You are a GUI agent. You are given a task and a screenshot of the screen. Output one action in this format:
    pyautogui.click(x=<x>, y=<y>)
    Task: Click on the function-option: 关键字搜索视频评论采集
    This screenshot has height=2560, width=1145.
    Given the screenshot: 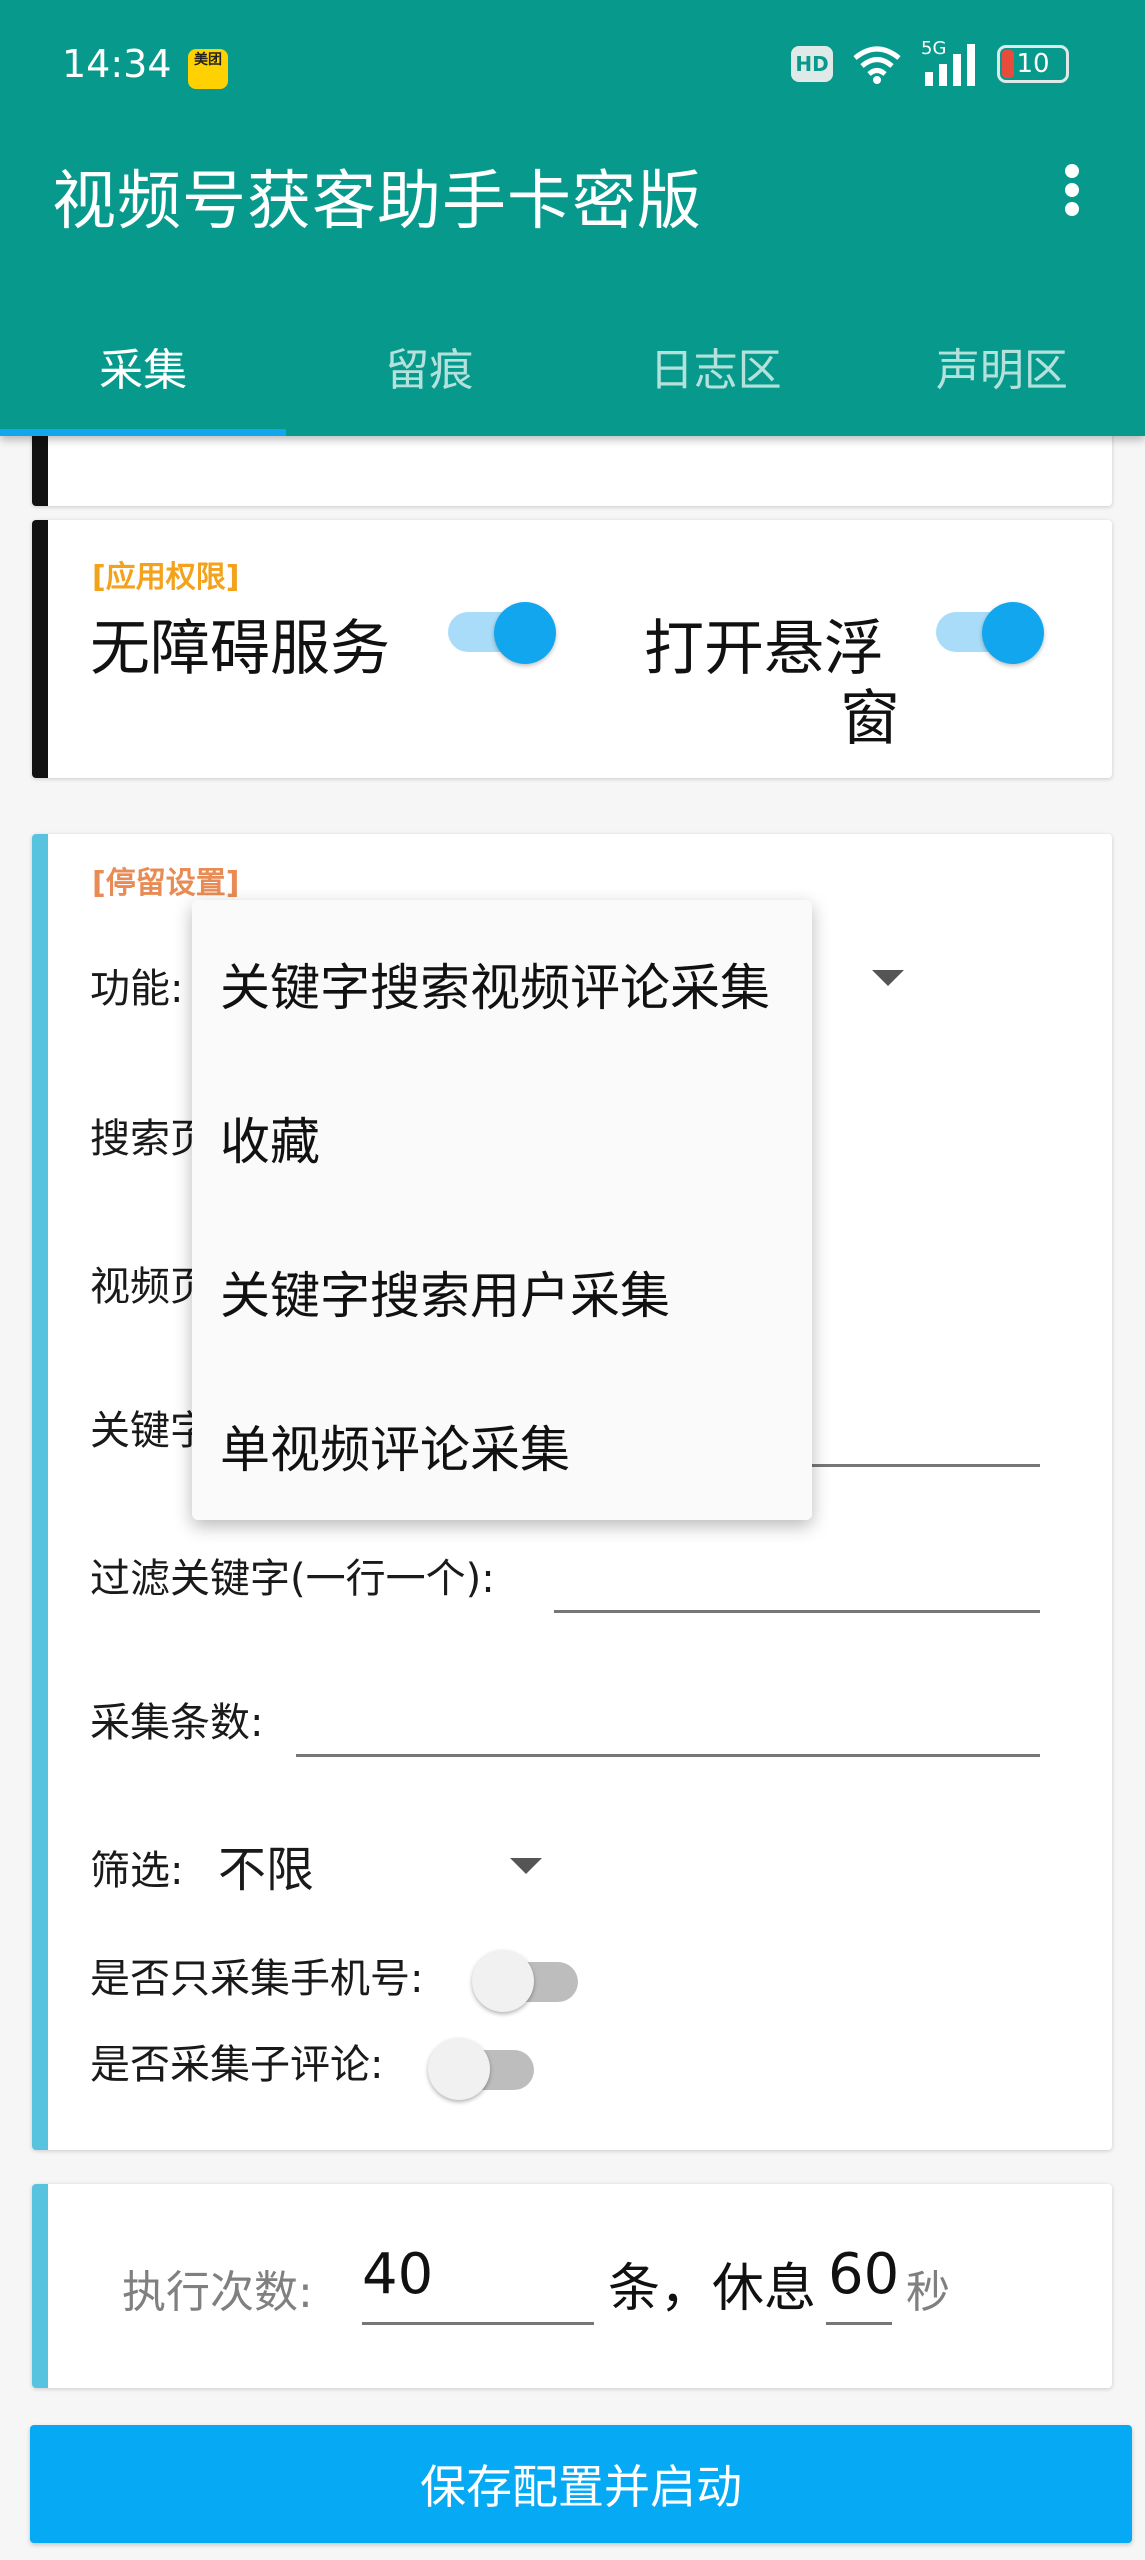 What is the action you would take?
    pyautogui.click(x=495, y=984)
    